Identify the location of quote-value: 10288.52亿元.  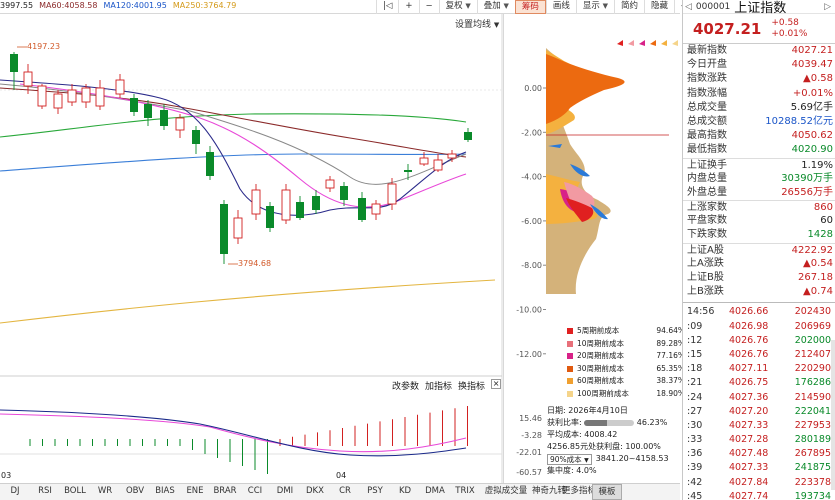
(799, 121).